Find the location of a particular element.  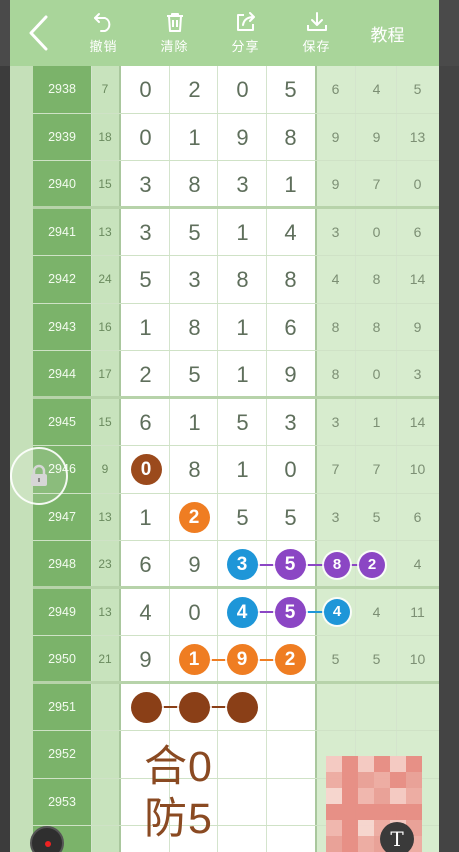

marked-ball: 3 is located at coordinates (242, 565).